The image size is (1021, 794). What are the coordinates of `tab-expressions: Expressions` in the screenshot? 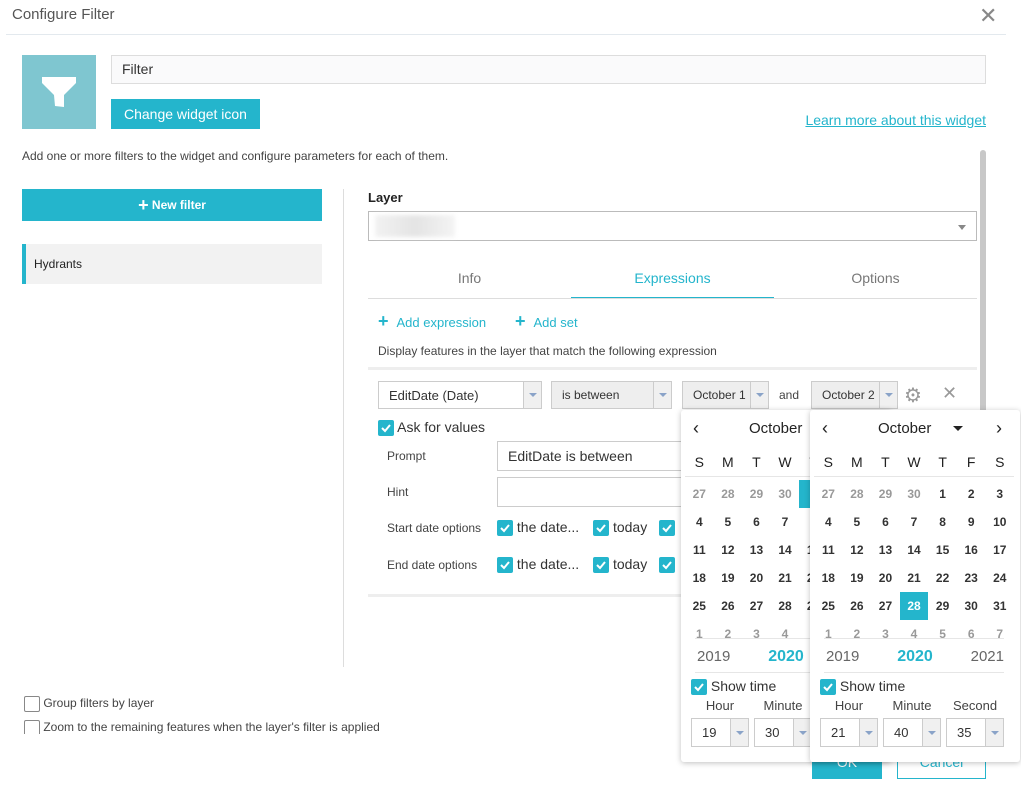 It's located at (672, 282).